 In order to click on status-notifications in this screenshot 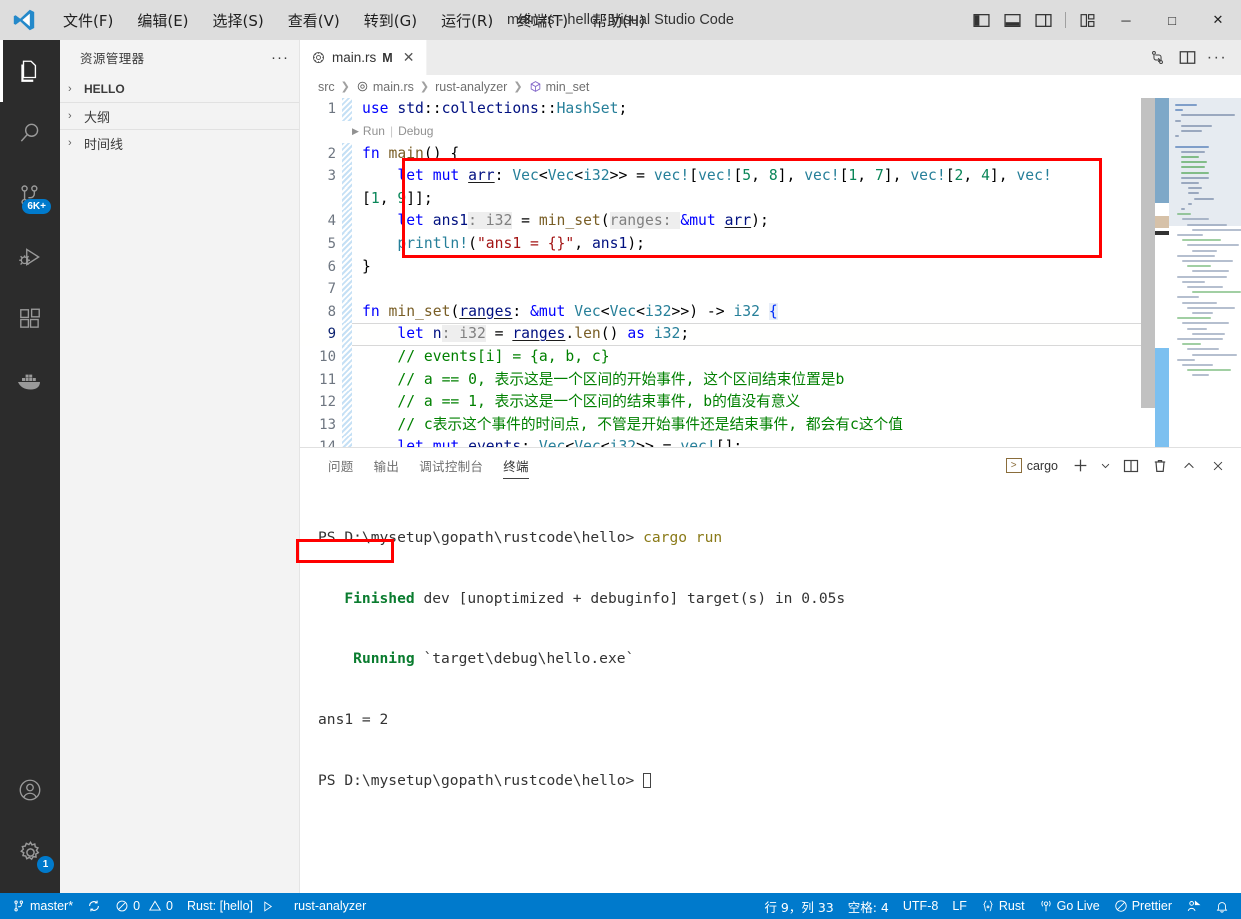, I will do `click(1224, 906)`.